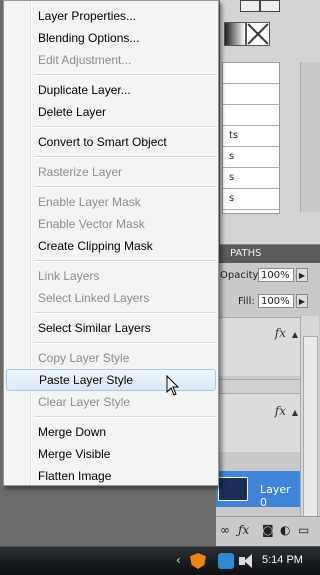  What do you see at coordinates (84, 358) in the screenshot?
I see `menu-item-copy-layer-style: Copy Layer Style` at bounding box center [84, 358].